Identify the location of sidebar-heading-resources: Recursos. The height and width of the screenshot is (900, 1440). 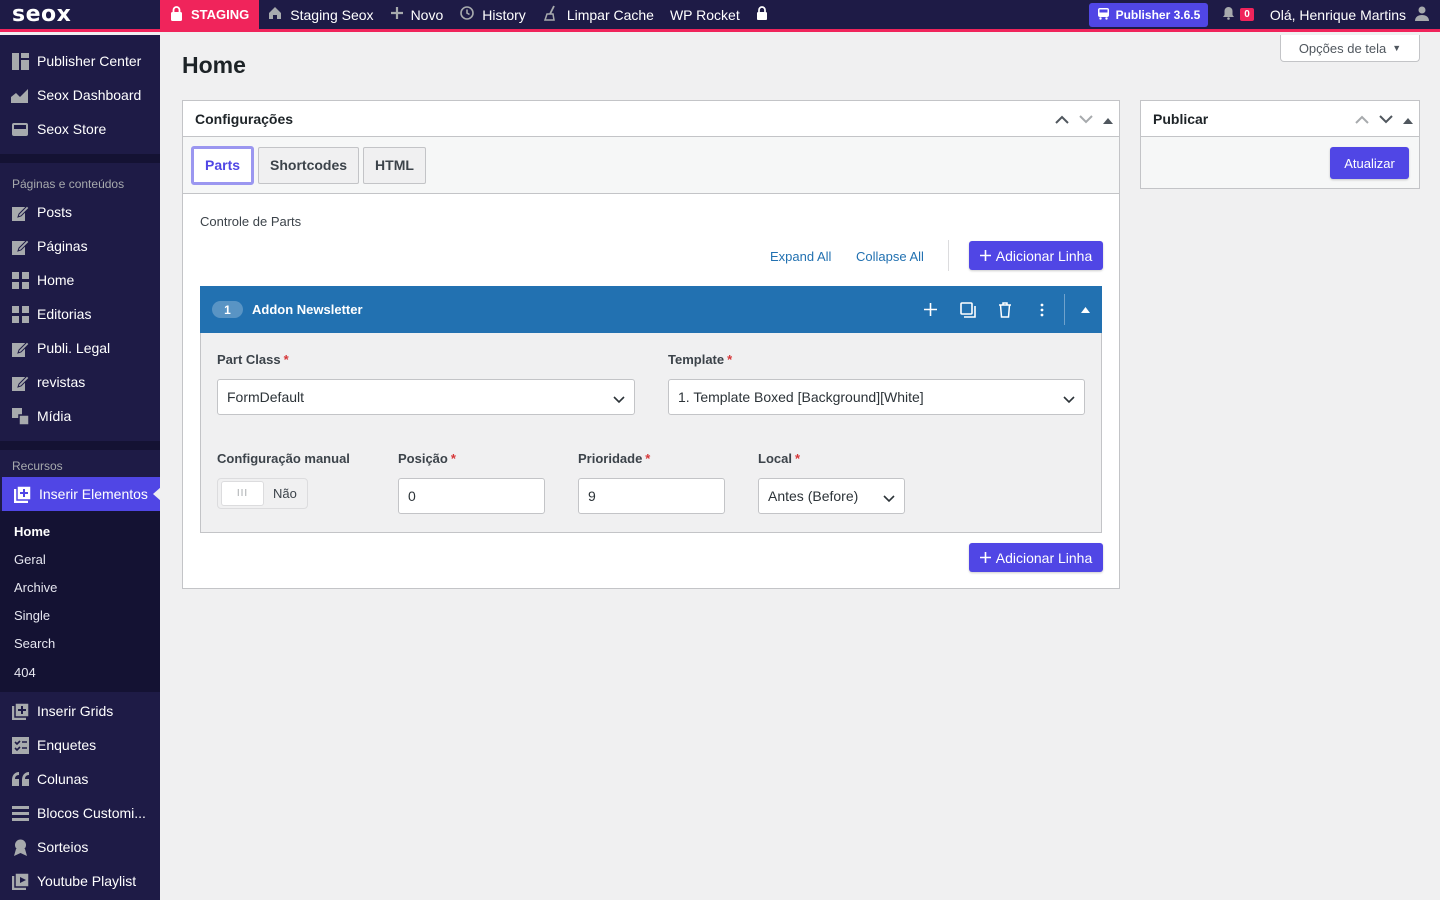
(37, 466).